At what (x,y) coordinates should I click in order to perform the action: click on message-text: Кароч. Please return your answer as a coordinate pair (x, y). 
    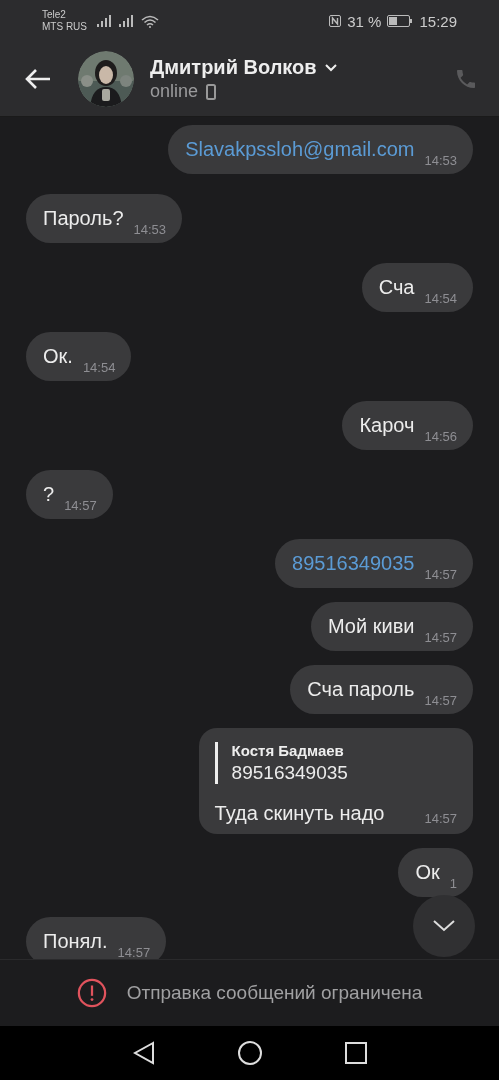
    Looking at the image, I should click on (387, 425).